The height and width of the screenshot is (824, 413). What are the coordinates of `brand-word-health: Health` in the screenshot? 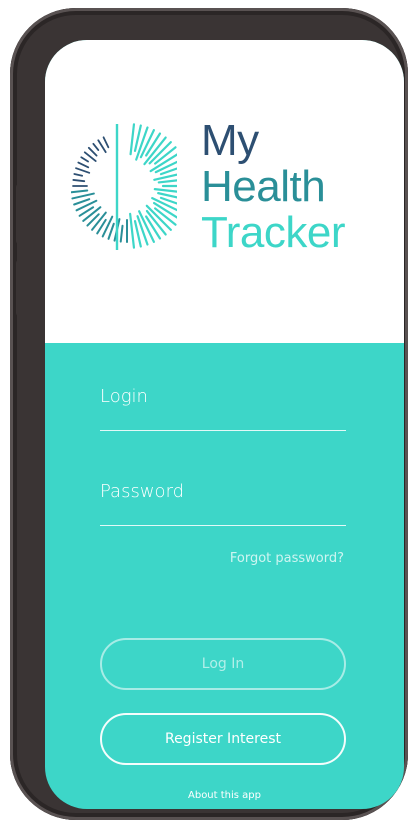 It's located at (263, 186).